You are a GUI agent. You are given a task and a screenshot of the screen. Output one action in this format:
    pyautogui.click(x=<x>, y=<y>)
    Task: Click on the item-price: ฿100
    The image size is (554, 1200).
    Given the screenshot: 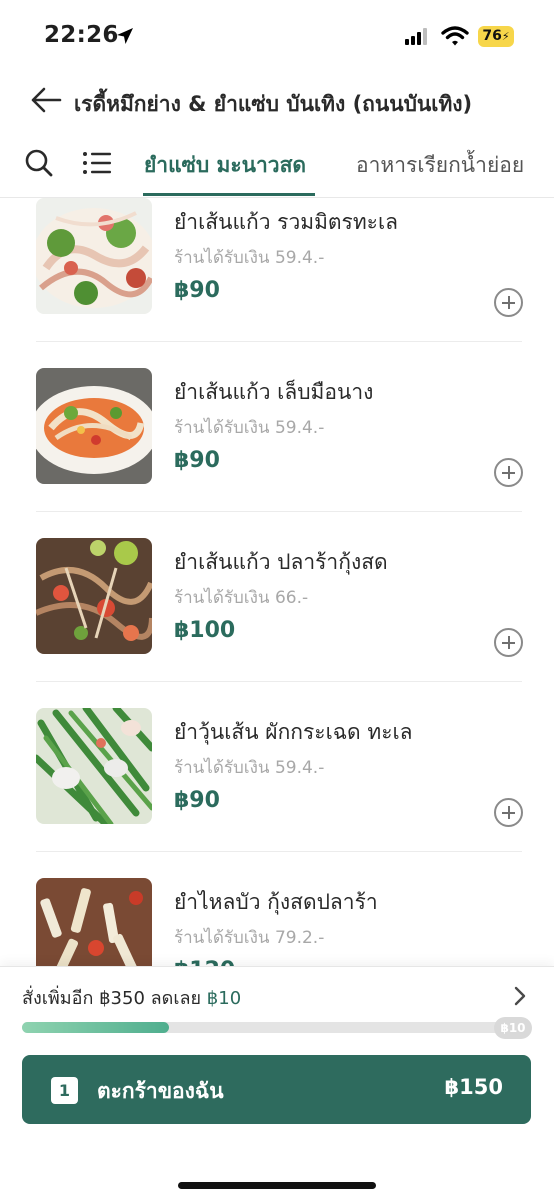 What is the action you would take?
    pyautogui.click(x=205, y=630)
    